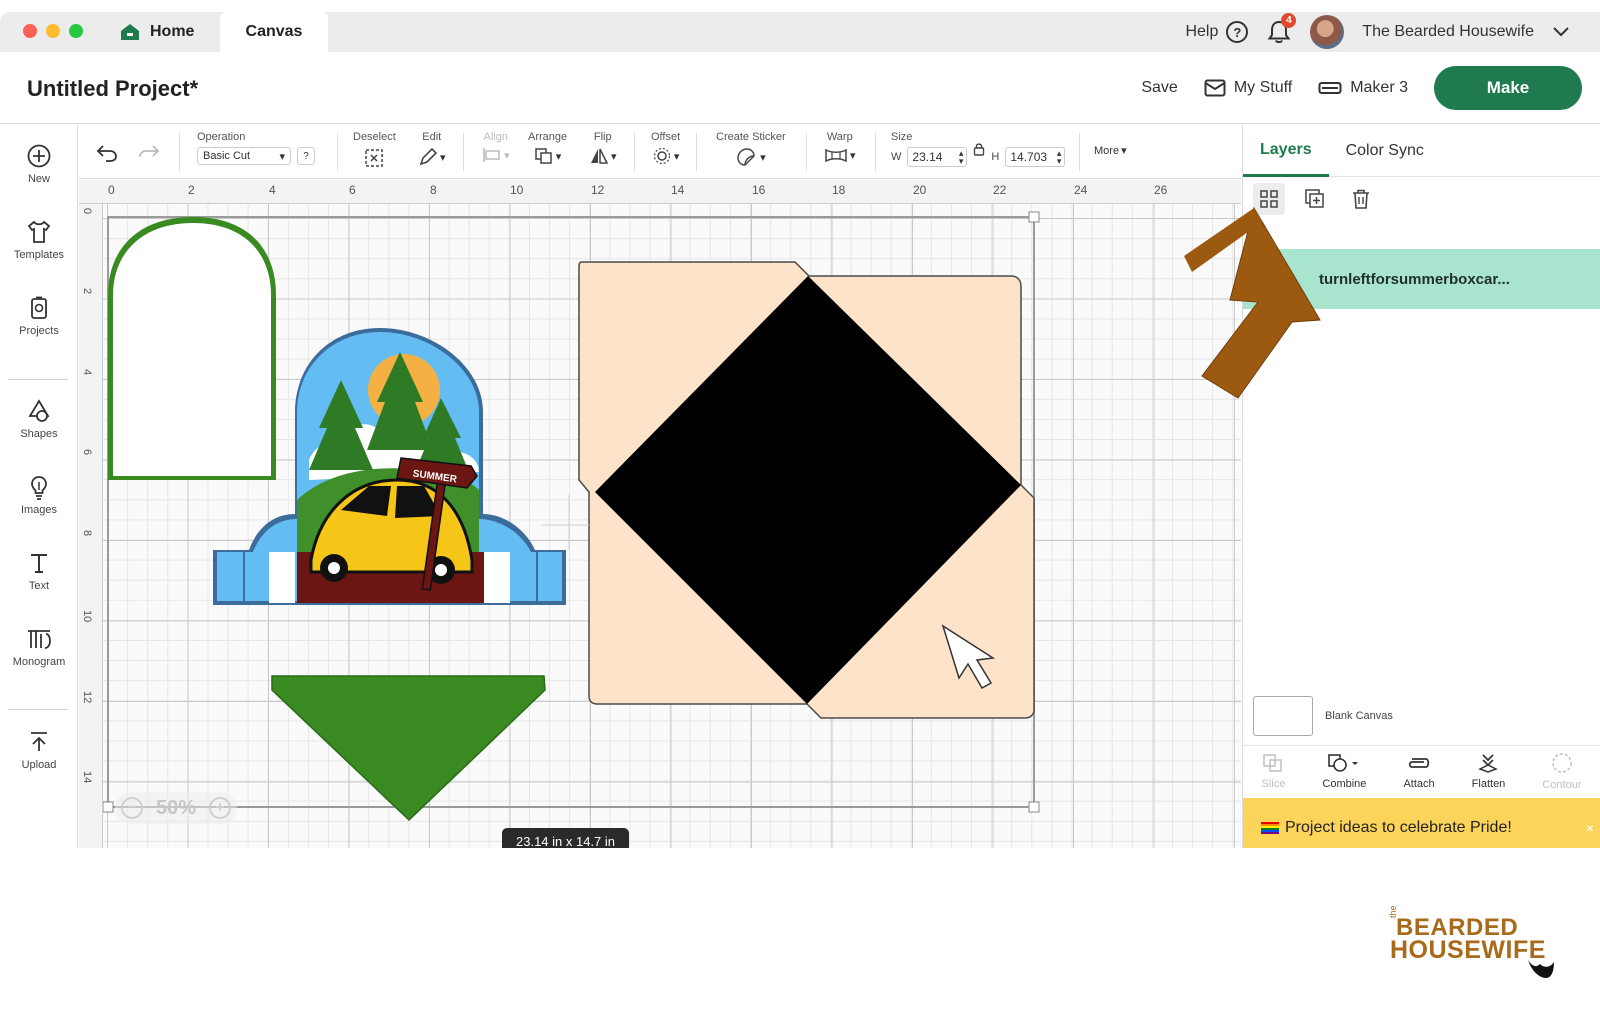  What do you see at coordinates (1344, 771) in the screenshot?
I see `combine-button: Combine` at bounding box center [1344, 771].